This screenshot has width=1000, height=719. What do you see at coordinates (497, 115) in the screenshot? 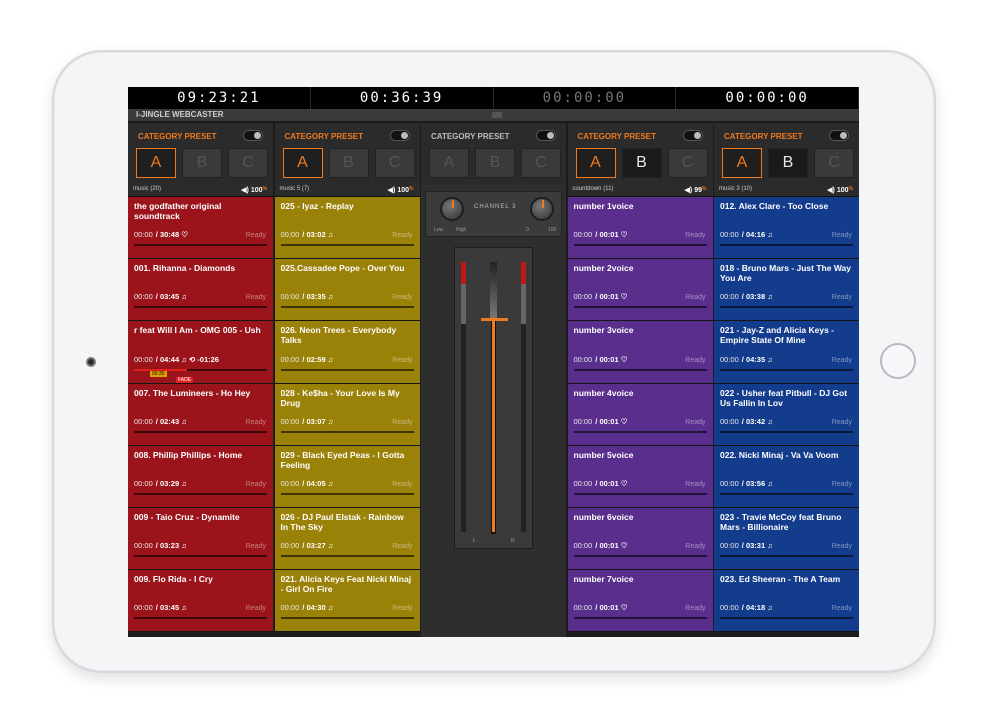
I see `scroll-handle` at bounding box center [497, 115].